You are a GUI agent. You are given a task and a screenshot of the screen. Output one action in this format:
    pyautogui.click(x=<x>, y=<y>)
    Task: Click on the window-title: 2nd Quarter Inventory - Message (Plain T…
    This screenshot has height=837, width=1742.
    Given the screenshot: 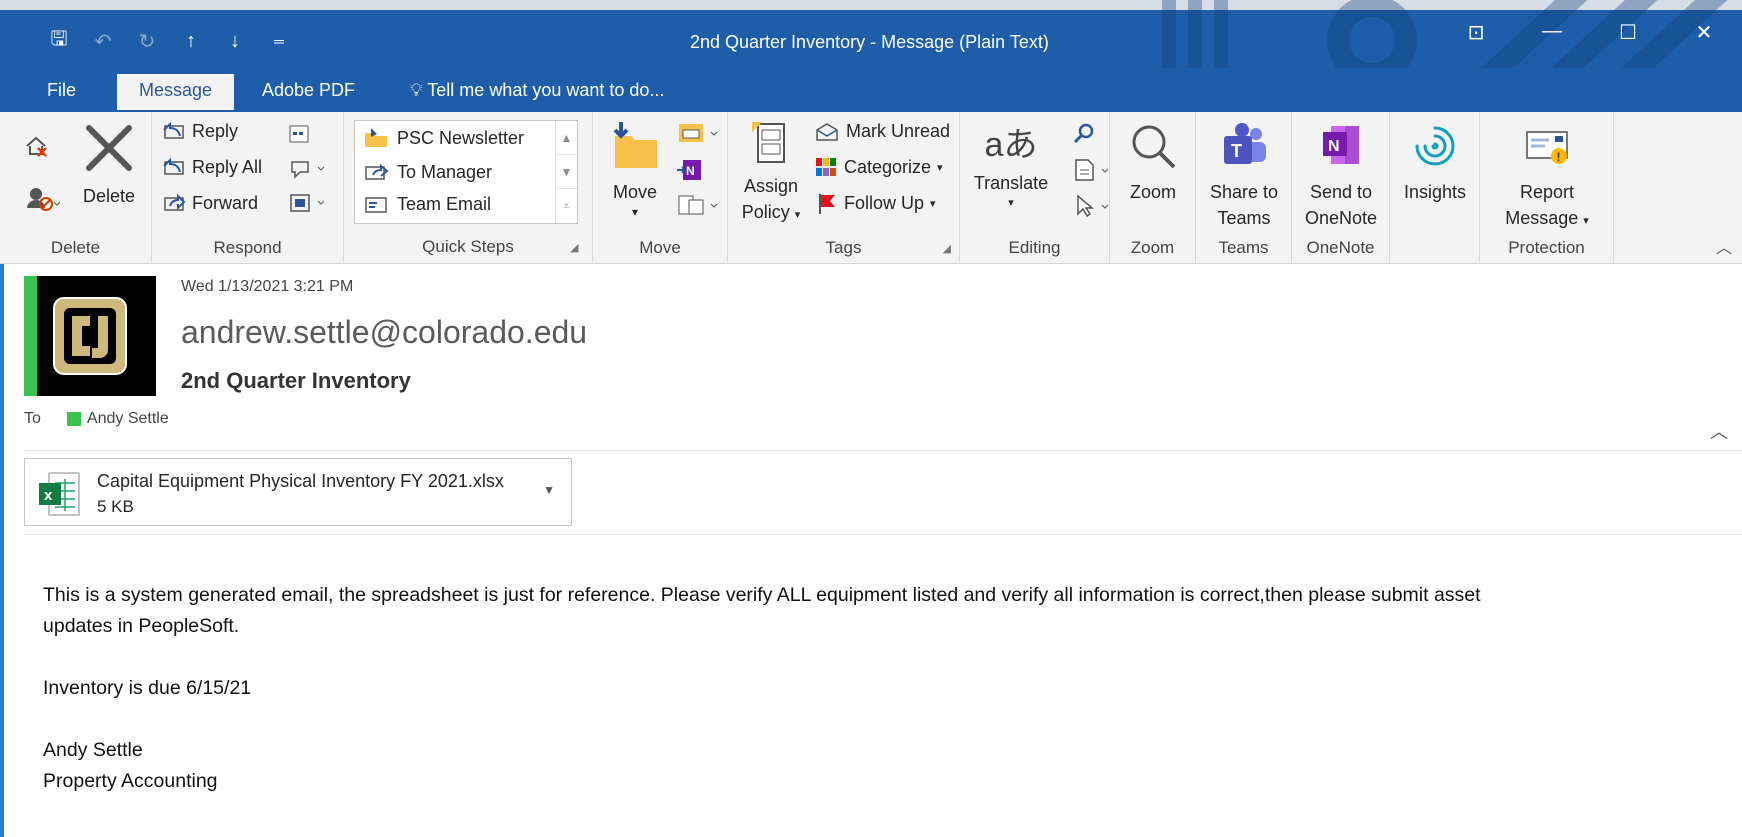 What is the action you would take?
    pyautogui.click(x=869, y=42)
    